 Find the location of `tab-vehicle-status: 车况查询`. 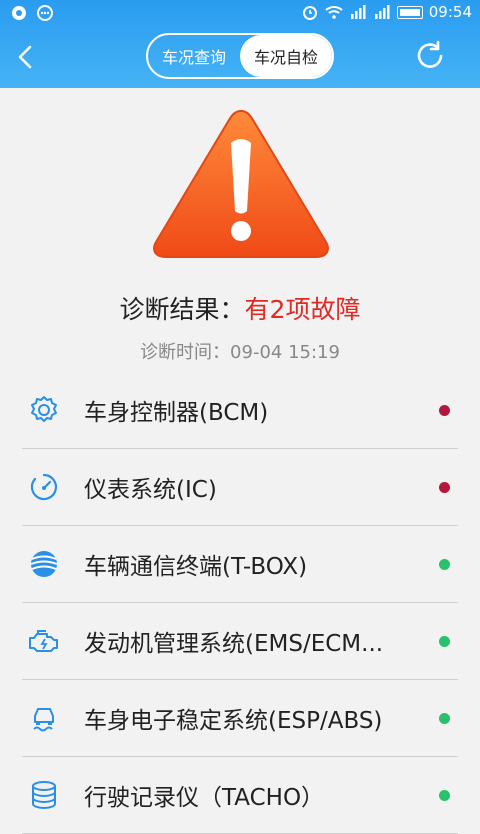

tab-vehicle-status: 车况查询 is located at coordinates (194, 56).